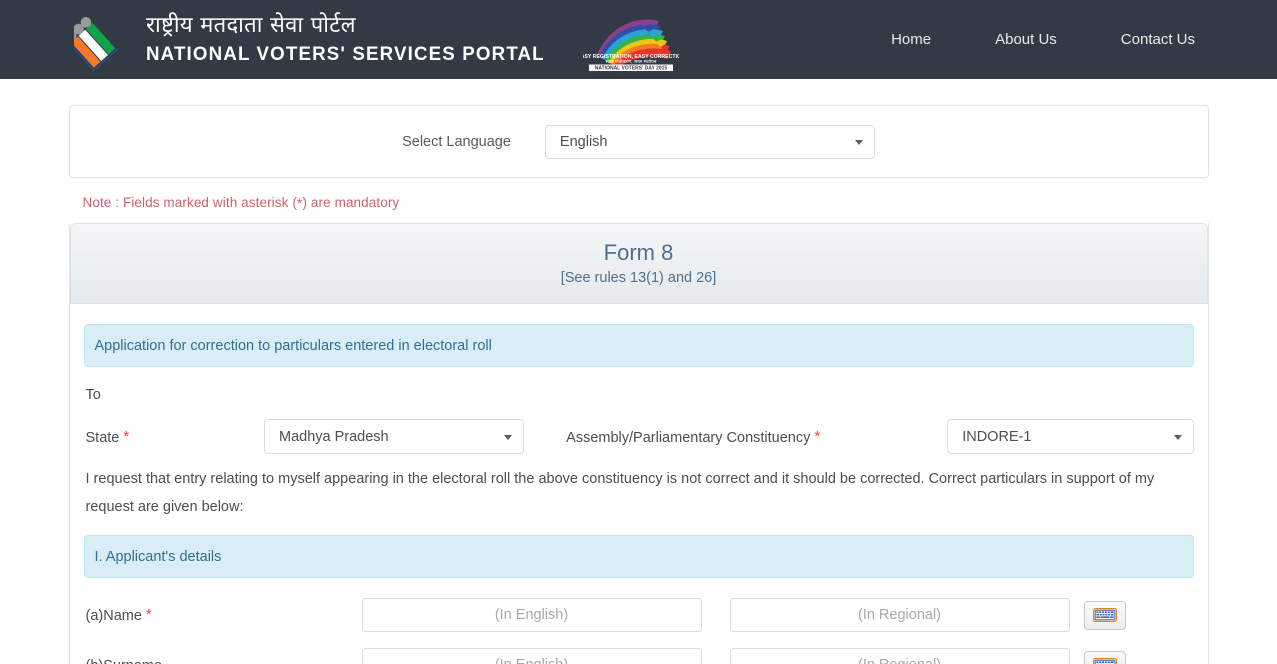  Describe the element at coordinates (911, 39) in the screenshot. I see `nav-item-home: Home` at that location.